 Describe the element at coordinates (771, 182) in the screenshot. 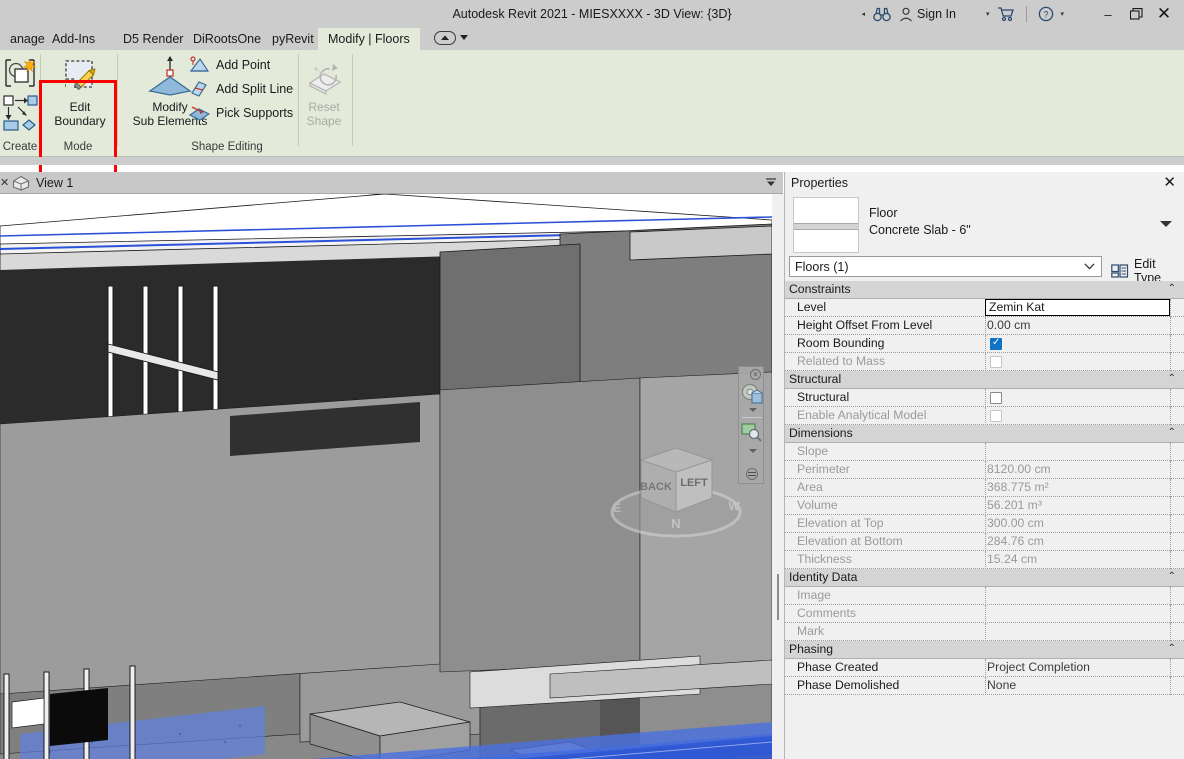

I see `pin-dropdown-icon` at that location.